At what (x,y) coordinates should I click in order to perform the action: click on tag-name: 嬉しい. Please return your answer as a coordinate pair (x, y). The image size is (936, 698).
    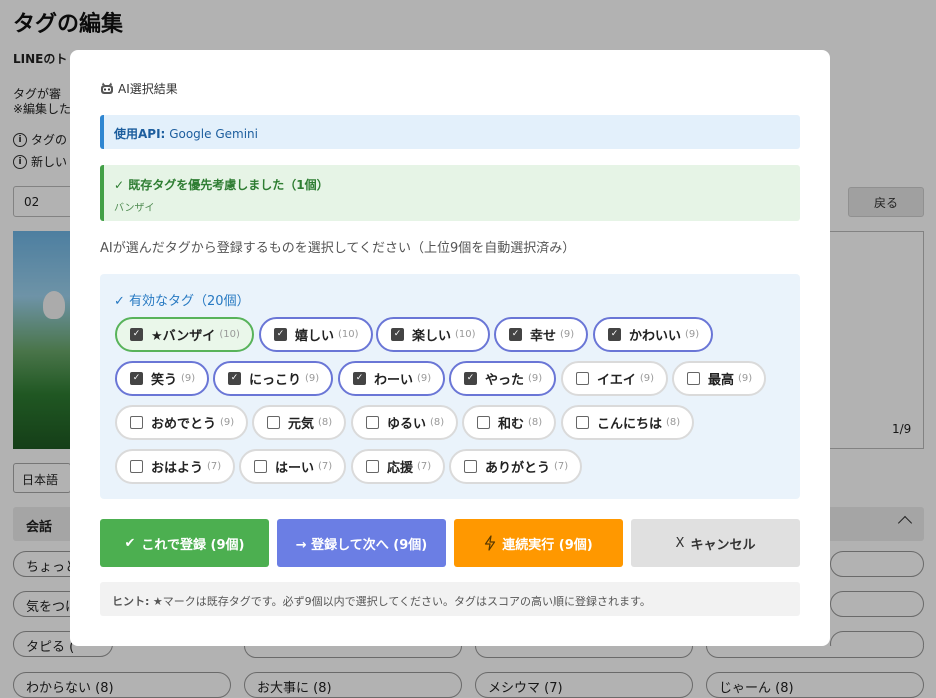
    Looking at the image, I should click on (315, 336).